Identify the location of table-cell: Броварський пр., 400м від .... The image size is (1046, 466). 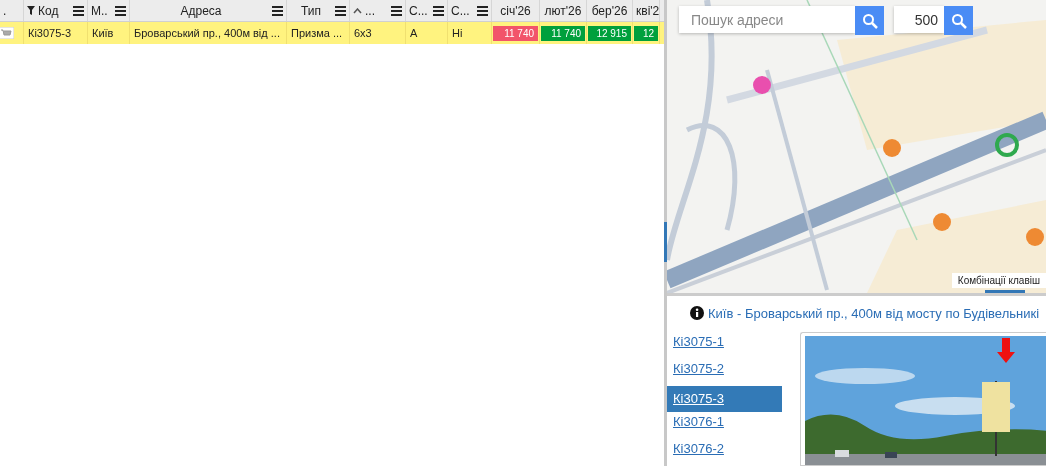
(207, 33).